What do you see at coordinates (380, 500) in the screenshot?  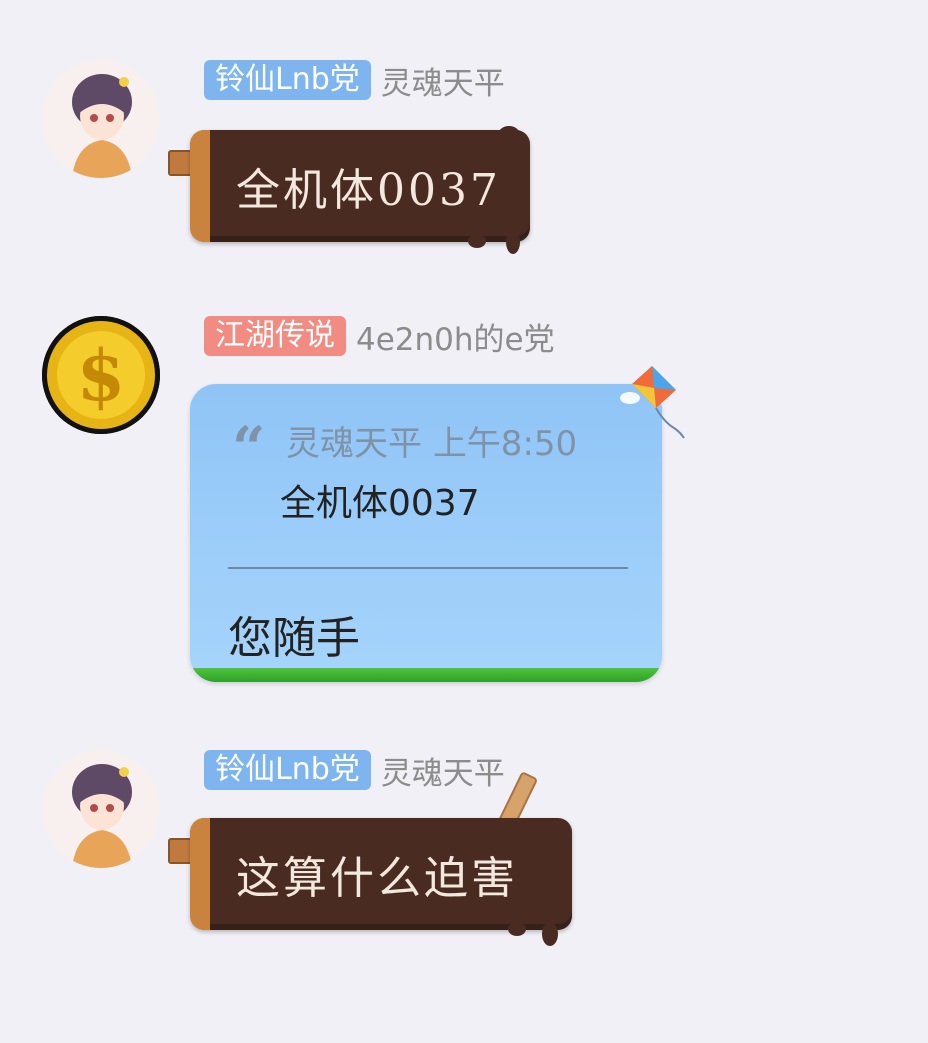 I see `quote-text: 全机体0037` at bounding box center [380, 500].